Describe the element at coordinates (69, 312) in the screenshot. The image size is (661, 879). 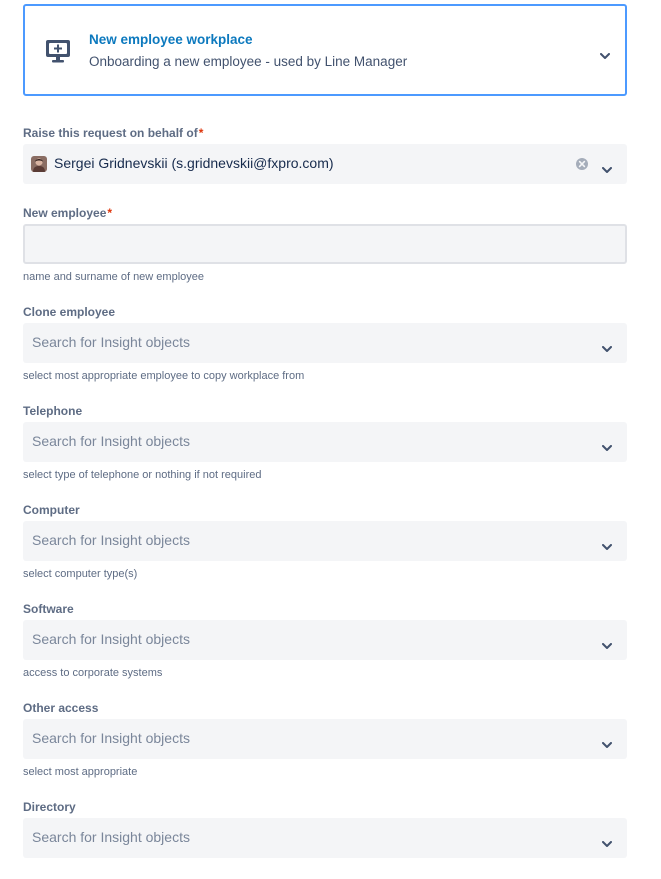
I see `clone-employee-label: Clone employee` at that location.